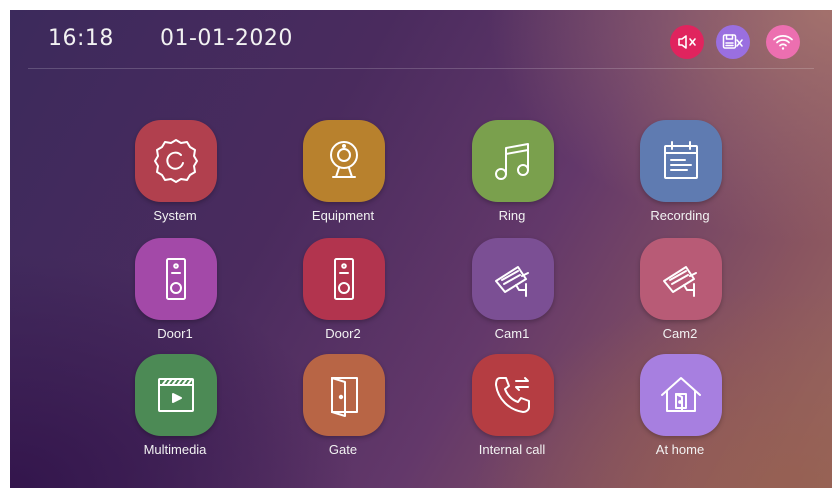  I want to click on tile-cam1-icon-bg, so click(513, 279).